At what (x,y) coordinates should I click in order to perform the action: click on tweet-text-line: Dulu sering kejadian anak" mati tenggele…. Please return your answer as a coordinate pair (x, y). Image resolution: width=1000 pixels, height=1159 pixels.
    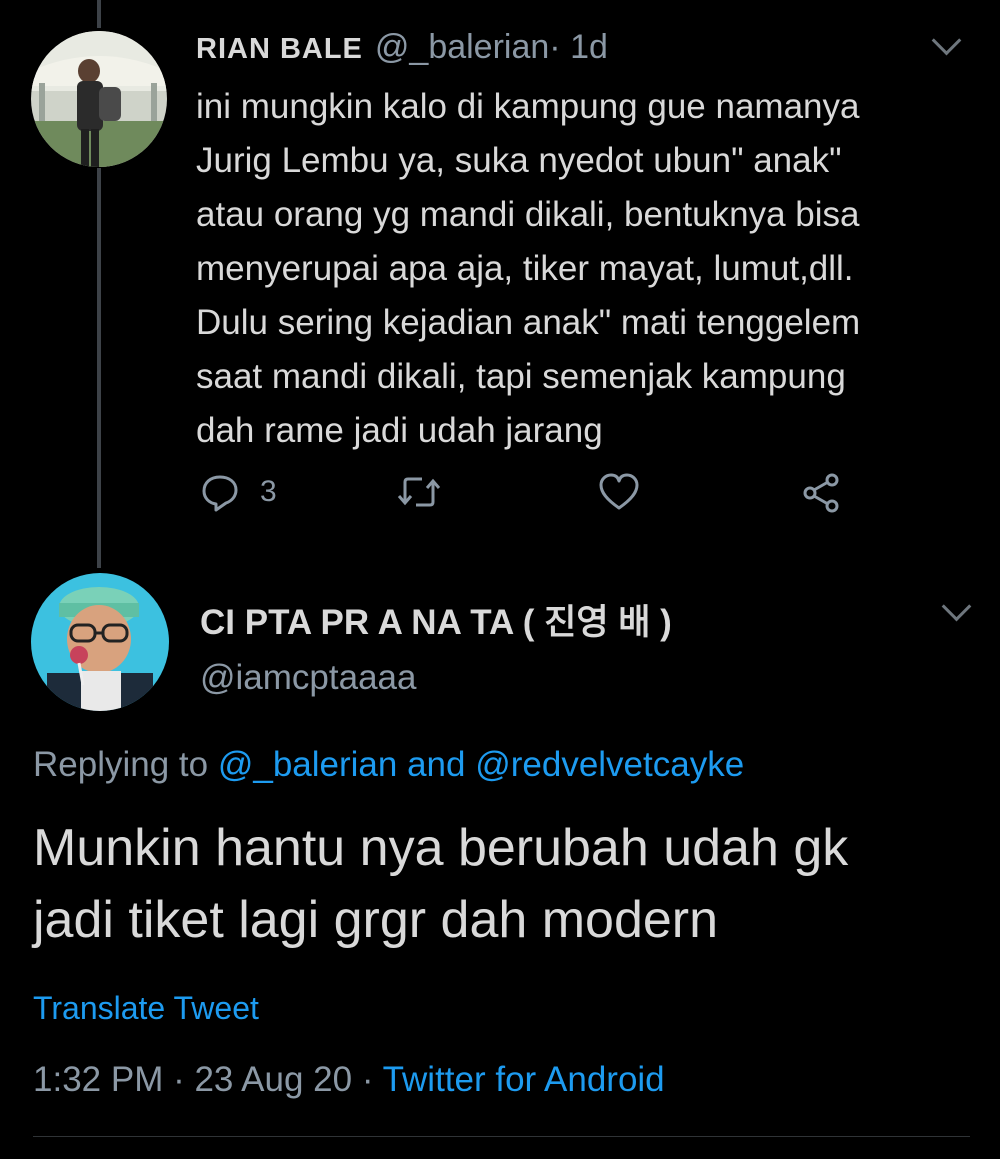
    Looking at the image, I should click on (528, 322).